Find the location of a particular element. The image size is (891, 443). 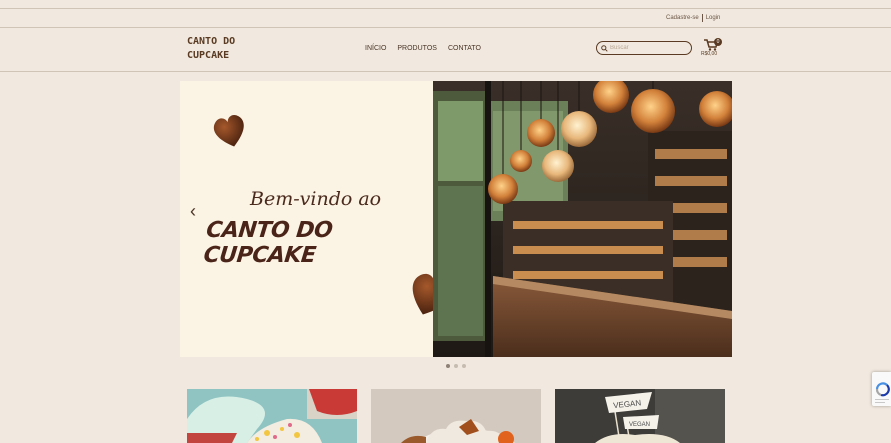

recaptcha-icon is located at coordinates (882, 392).